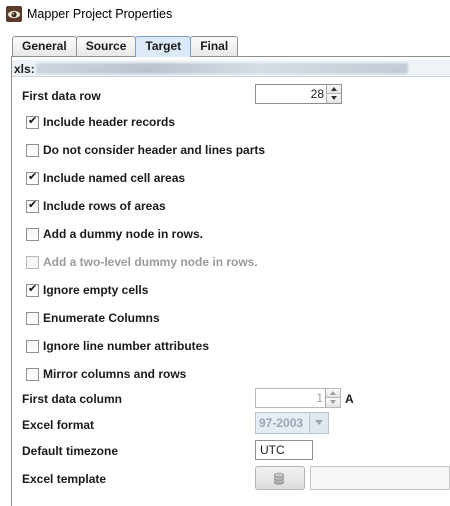 The width and height of the screenshot is (450, 506). Describe the element at coordinates (163, 46) in the screenshot. I see `tab-target: Target` at that location.